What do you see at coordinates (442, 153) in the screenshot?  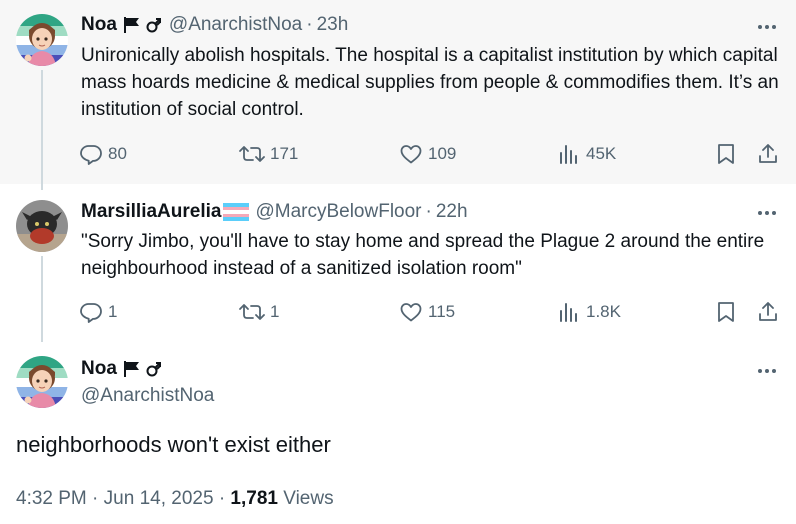 I see `like-count: 109` at bounding box center [442, 153].